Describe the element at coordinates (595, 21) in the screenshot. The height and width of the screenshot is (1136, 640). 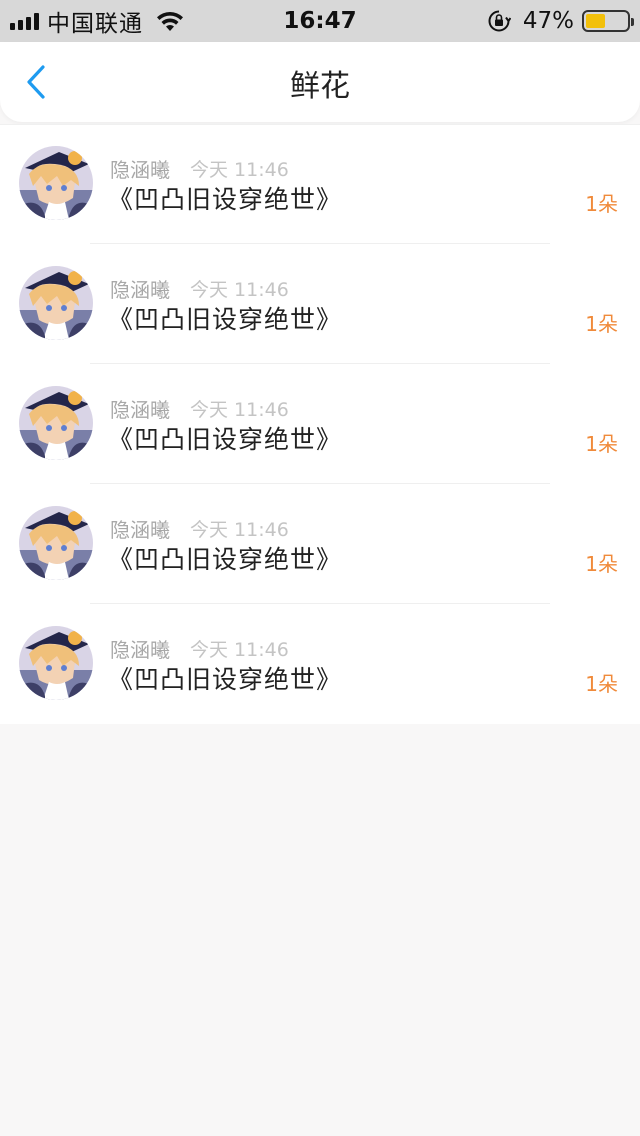
I see `battery-fill` at that location.